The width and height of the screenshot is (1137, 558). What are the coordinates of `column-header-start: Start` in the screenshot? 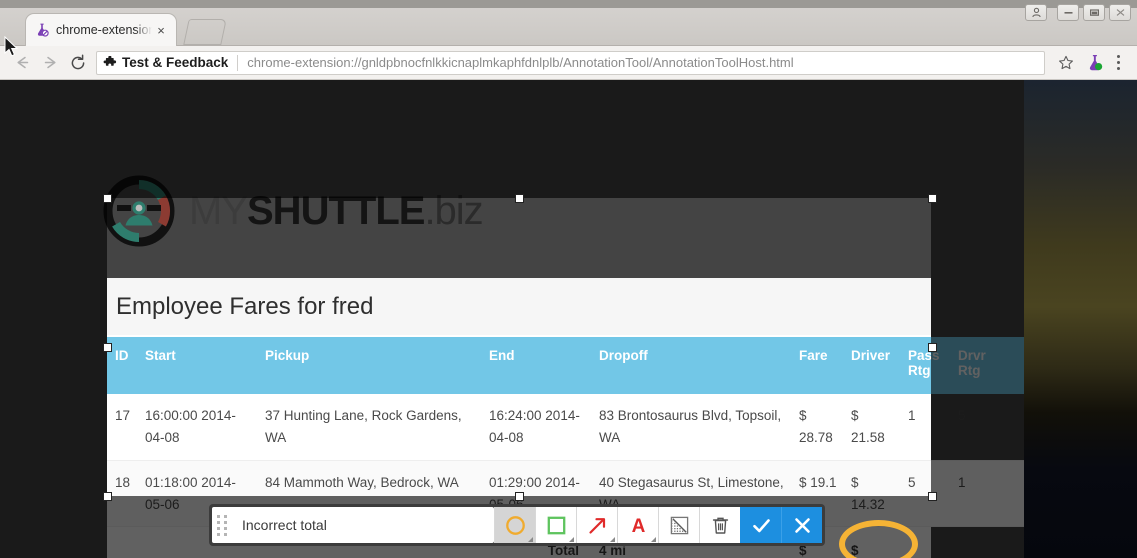 It's located at (197, 365).